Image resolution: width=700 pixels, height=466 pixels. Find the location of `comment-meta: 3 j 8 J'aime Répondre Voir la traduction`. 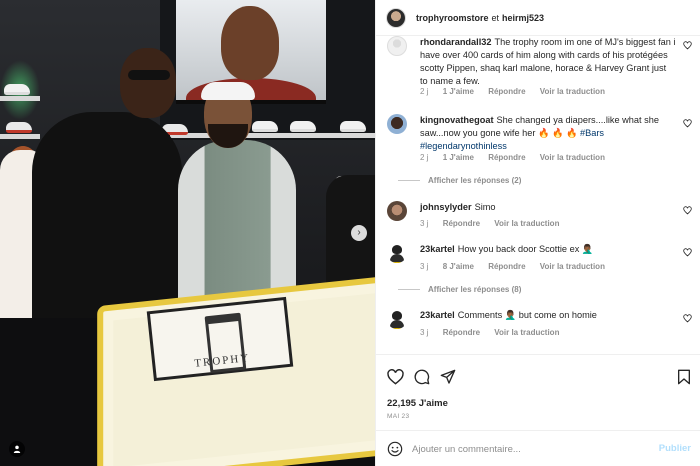

comment-meta: 3 j 8 J'aime Répondre Voir la traduction is located at coordinates (518, 266).